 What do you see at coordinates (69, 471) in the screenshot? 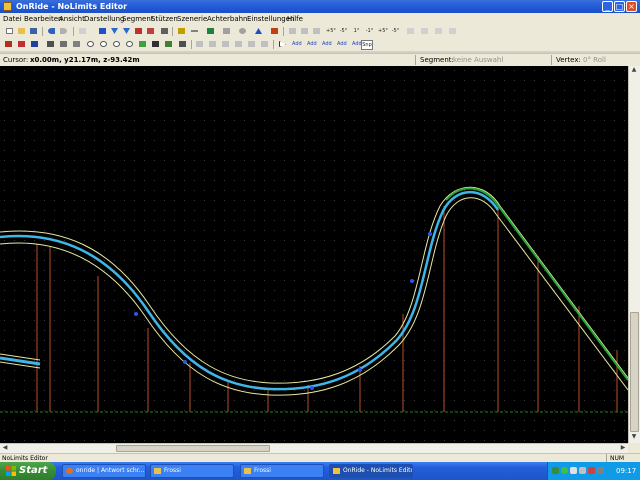
I see `browser-icon` at bounding box center [69, 471].